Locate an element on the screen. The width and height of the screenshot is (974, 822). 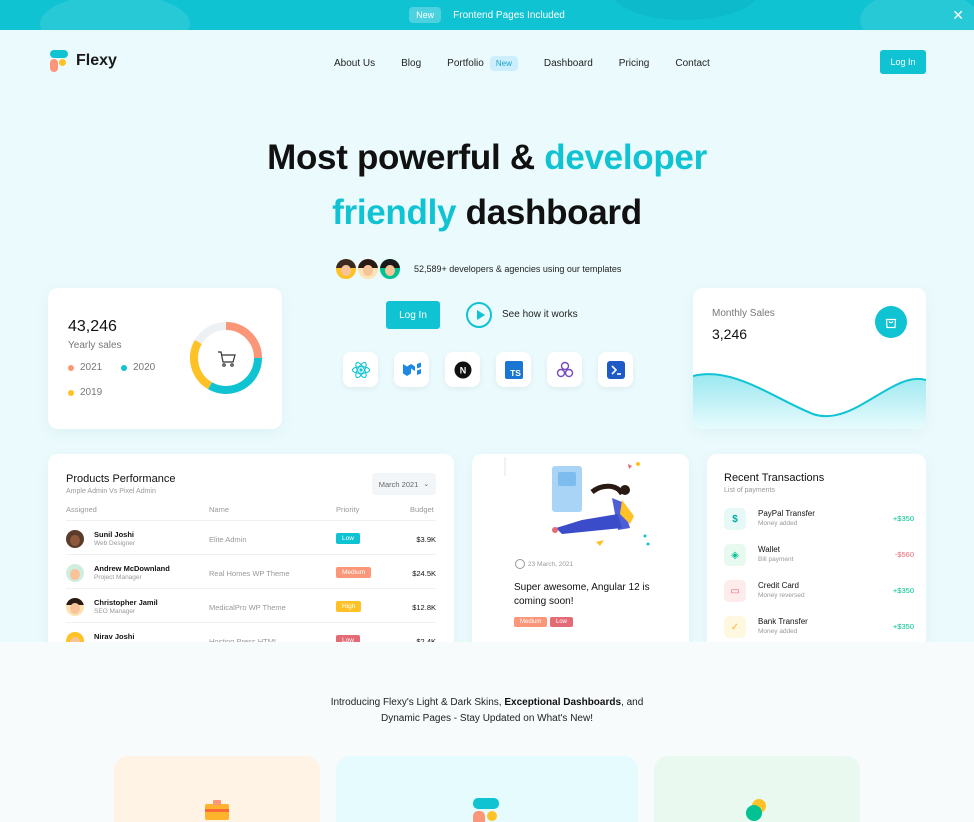
dollar-icon: $ is located at coordinates (735, 519).